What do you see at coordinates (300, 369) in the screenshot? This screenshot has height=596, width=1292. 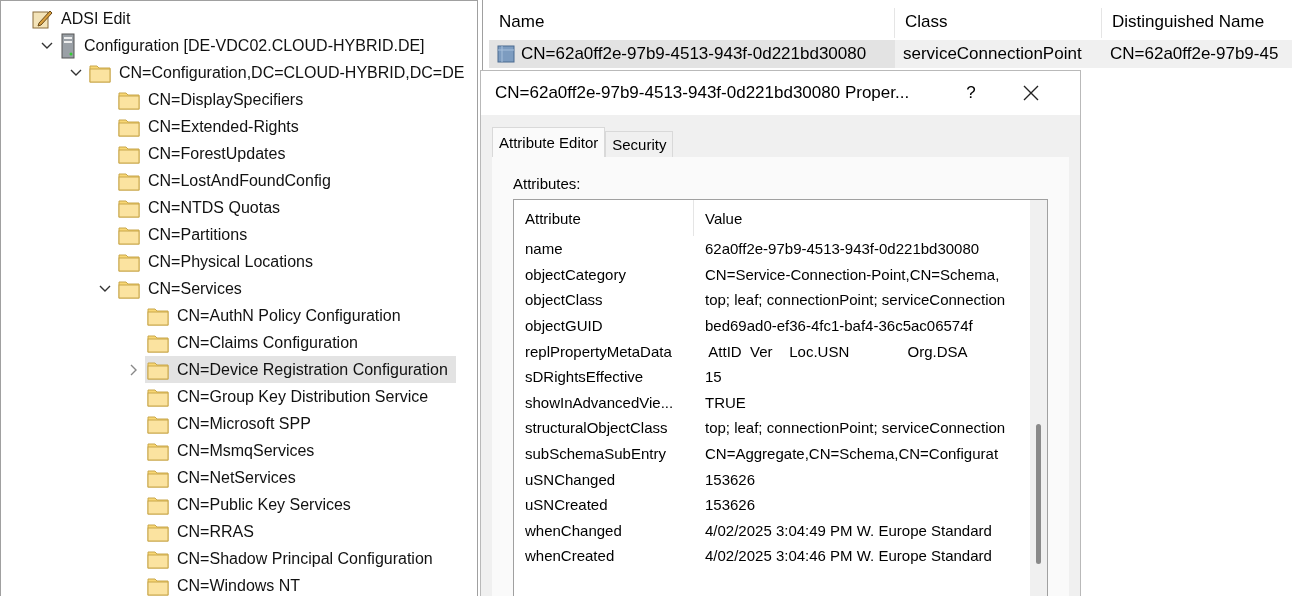 I see `tree-item: CN=Device Registration Configuration` at bounding box center [300, 369].